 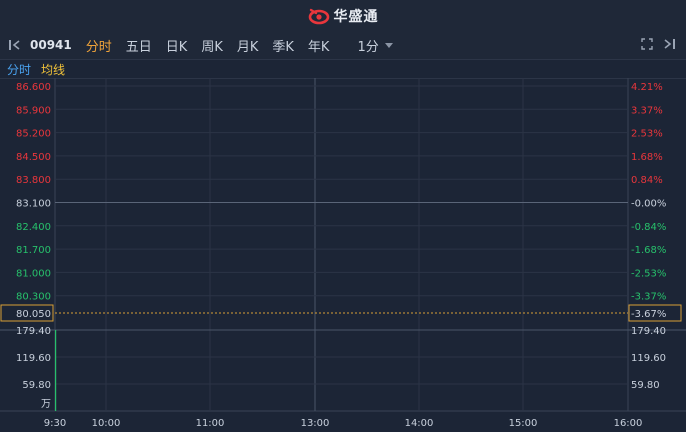 What do you see at coordinates (648, 250) in the screenshot?
I see `percent-tick-label: -1.68%` at bounding box center [648, 250].